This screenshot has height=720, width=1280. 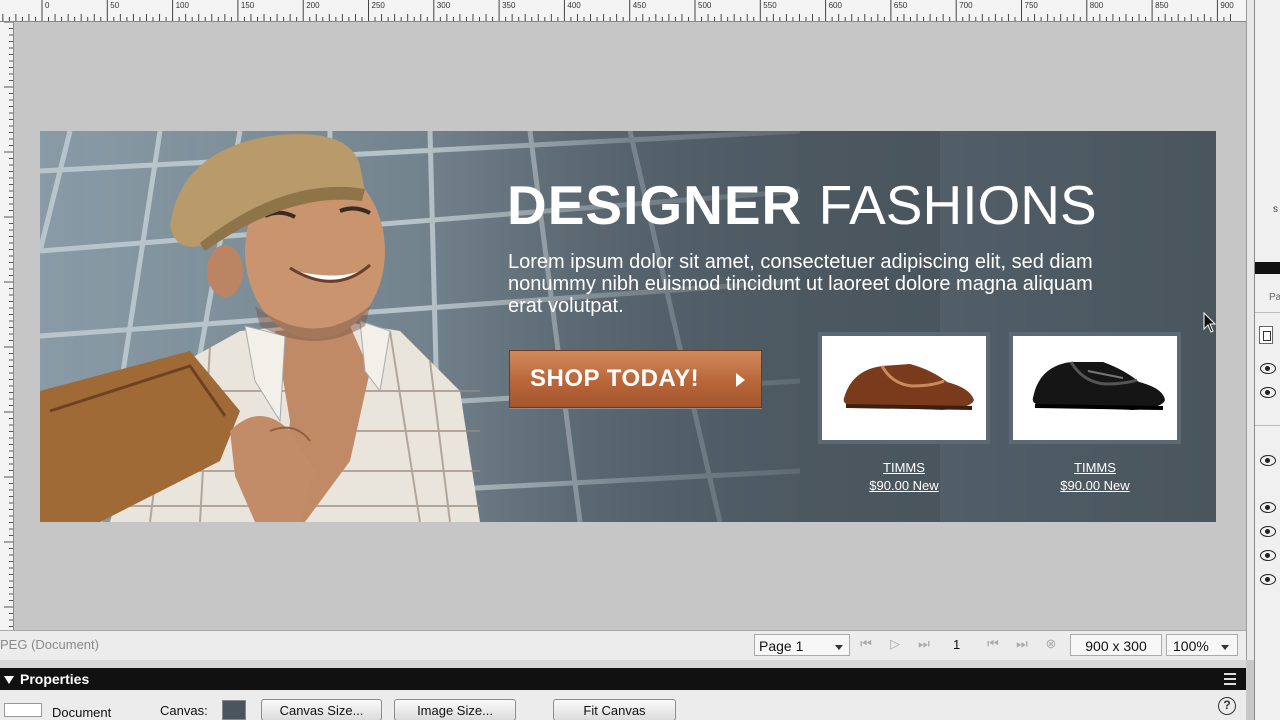 I want to click on ruler-label: 400, so click(x=574, y=5).